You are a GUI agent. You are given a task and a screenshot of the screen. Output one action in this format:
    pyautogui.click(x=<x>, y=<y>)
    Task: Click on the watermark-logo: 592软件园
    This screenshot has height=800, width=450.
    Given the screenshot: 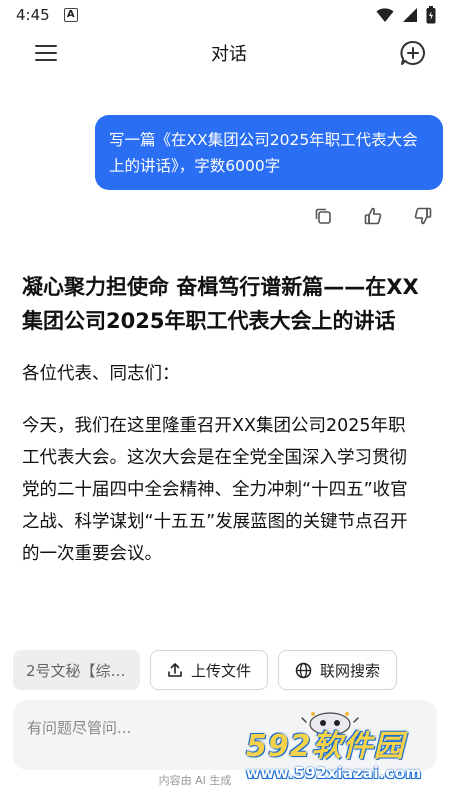 What is the action you would take?
    pyautogui.click(x=325, y=746)
    